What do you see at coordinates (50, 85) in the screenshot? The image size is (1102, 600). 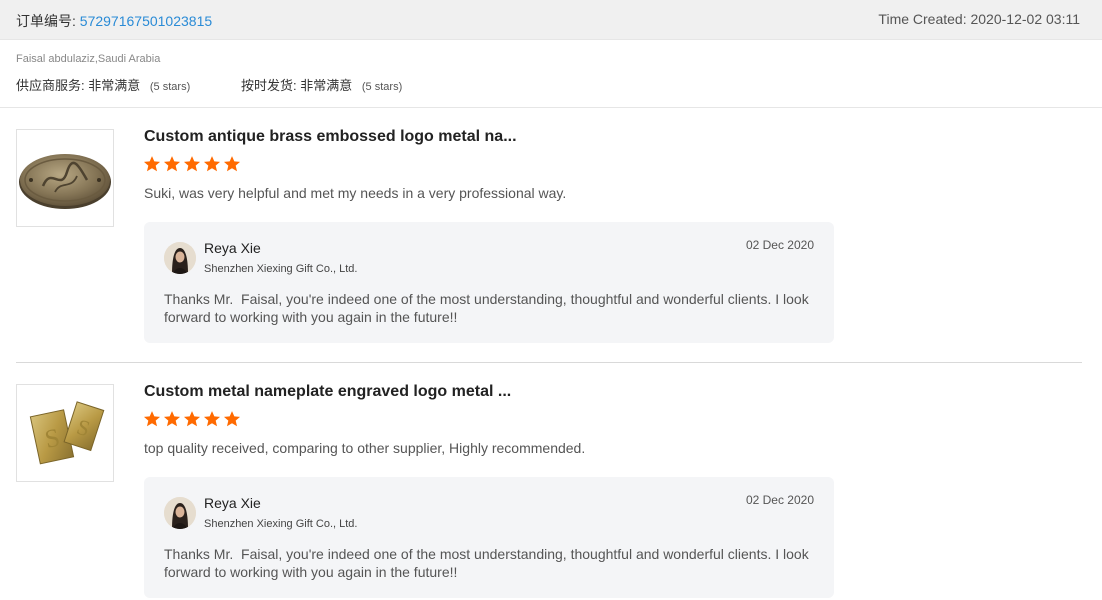 I see `rating-label: 供应商服务:` at bounding box center [50, 85].